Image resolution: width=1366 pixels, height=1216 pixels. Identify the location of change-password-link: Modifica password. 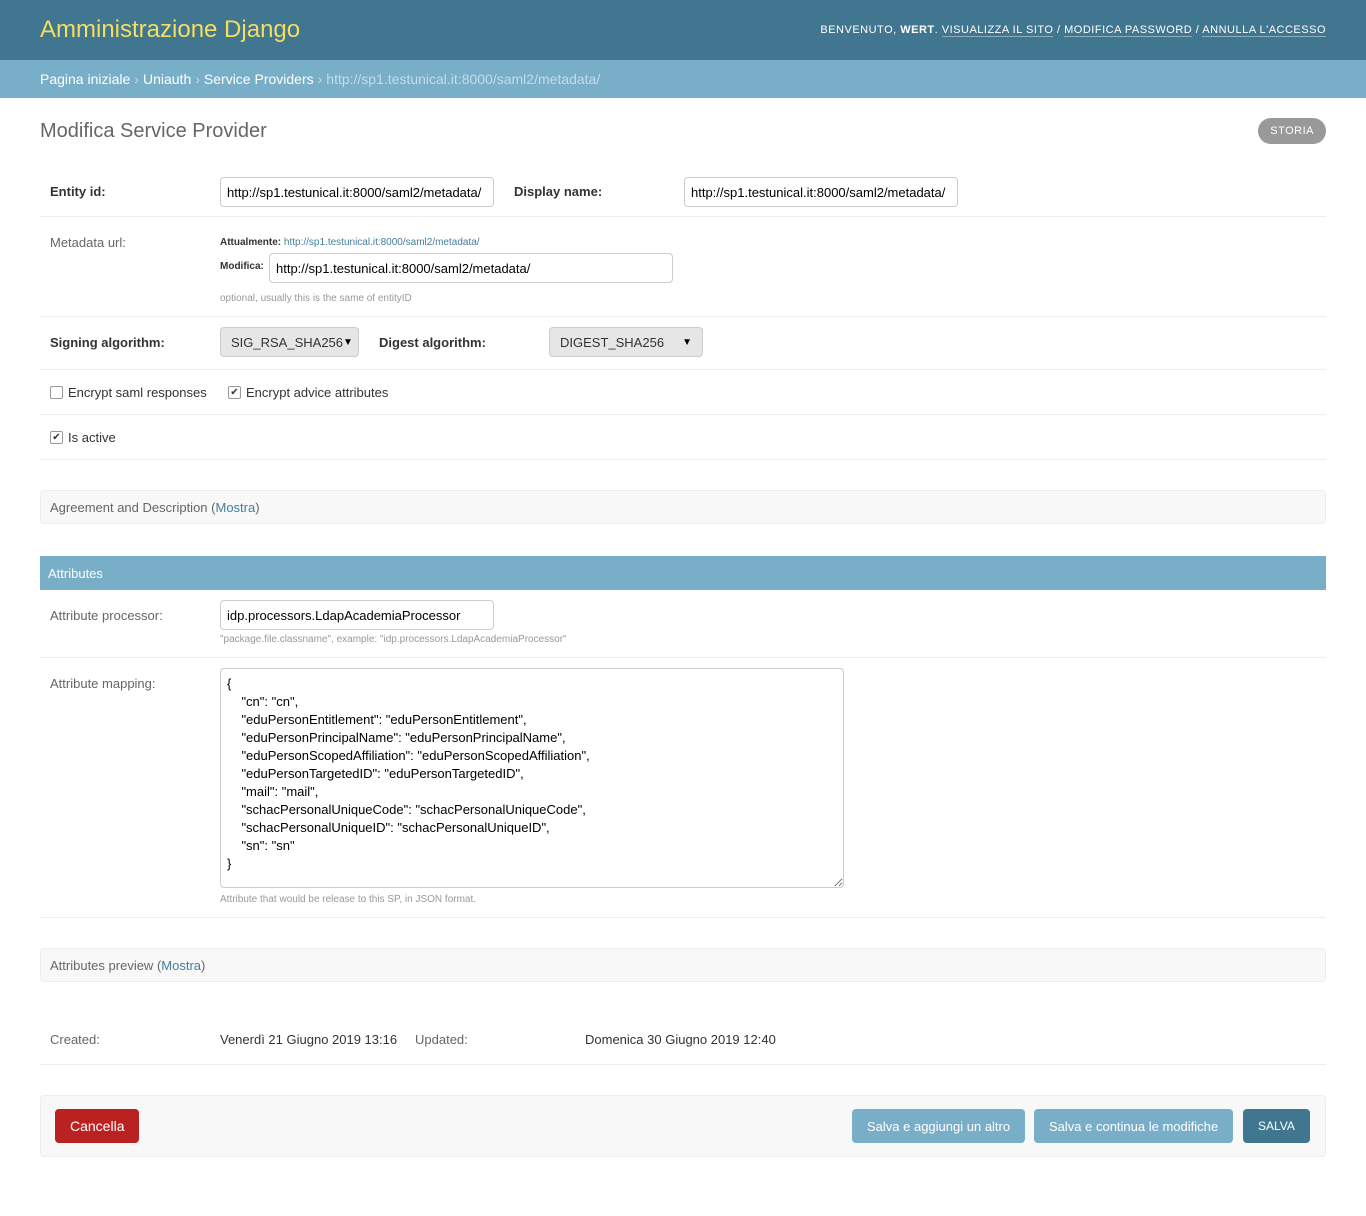
(1128, 30).